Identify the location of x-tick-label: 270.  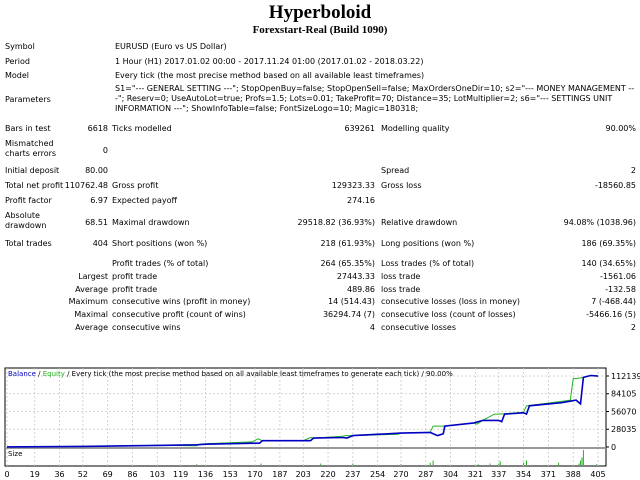
(400, 474).